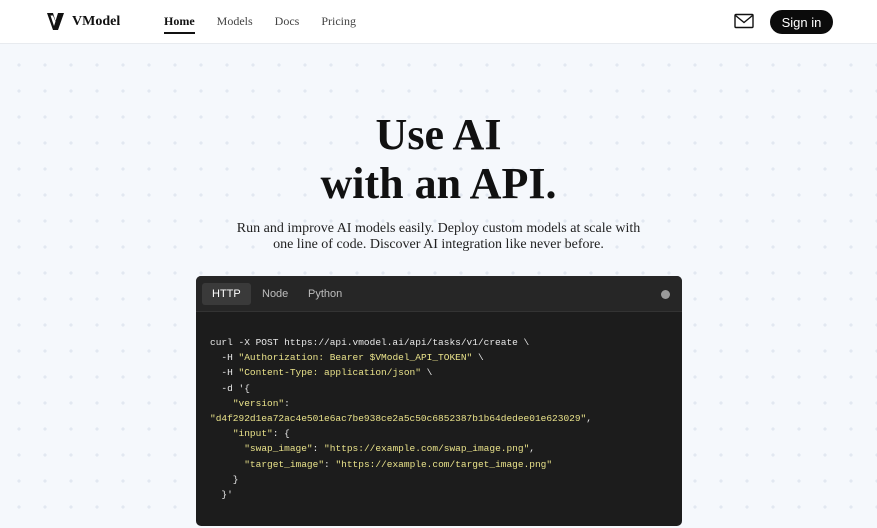 The image size is (877, 528). Describe the element at coordinates (226, 294) in the screenshot. I see `tab-http: HTTP` at that location.